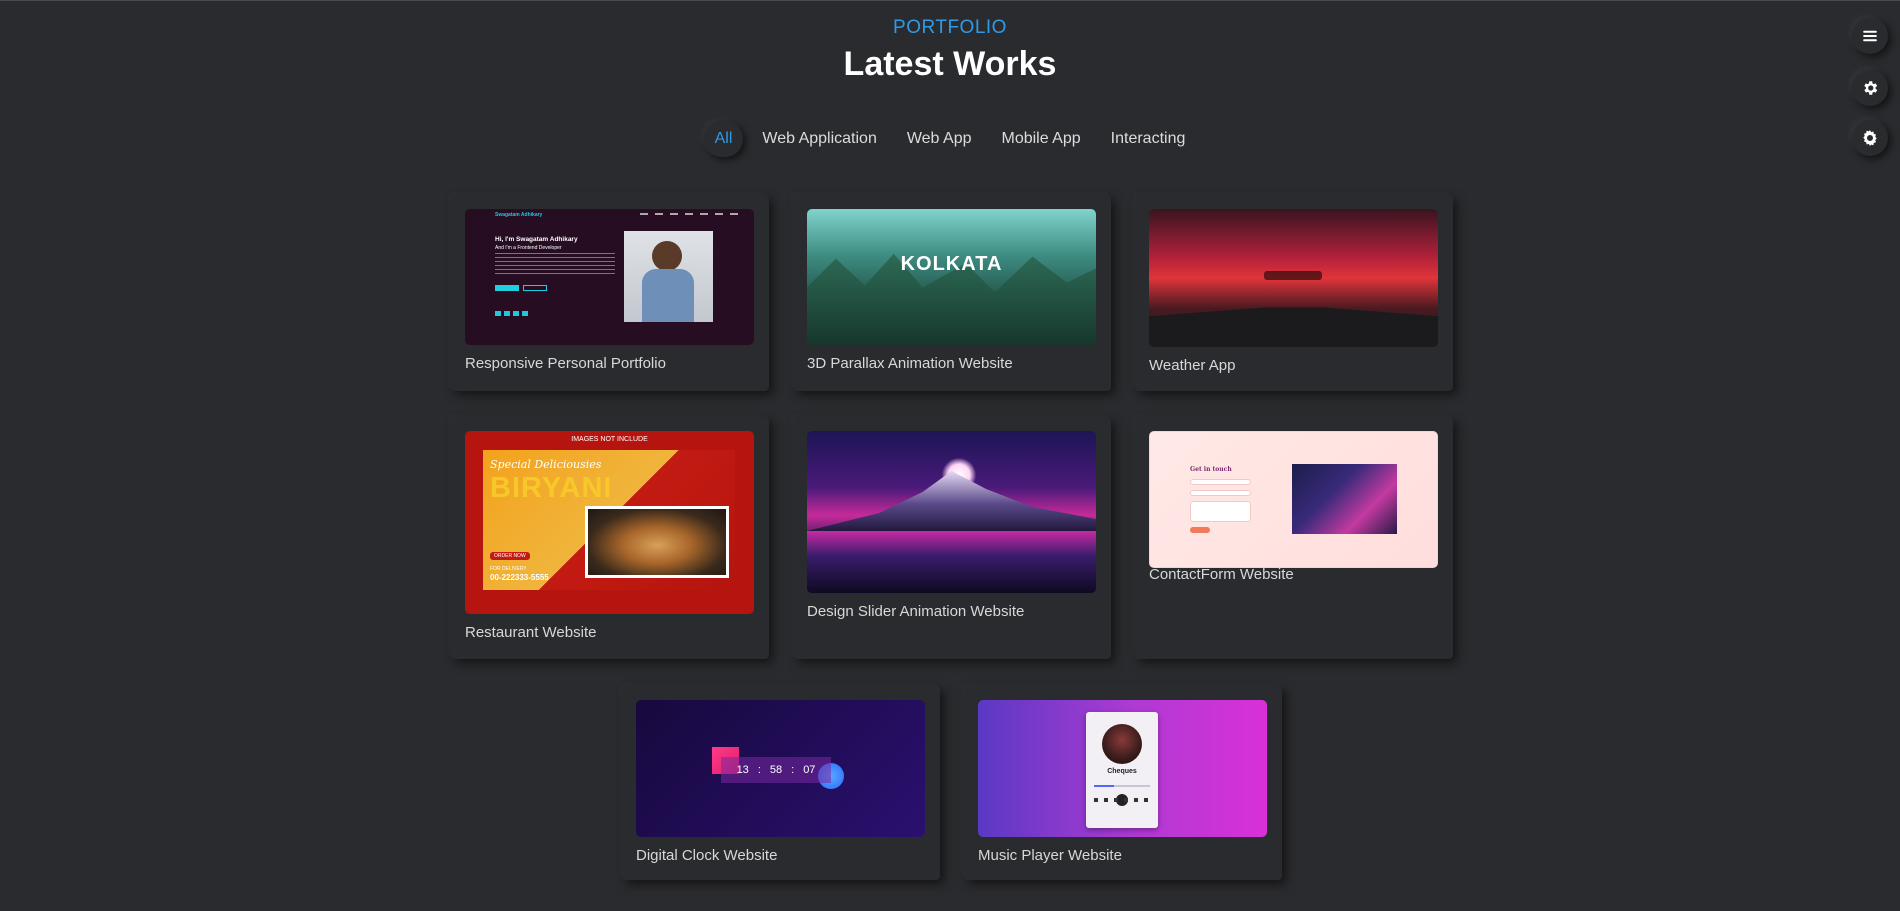 Image resolution: width=1900 pixels, height=911 pixels. Describe the element at coordinates (809, 770) in the screenshot. I see `clock-seconds: 07` at that location.